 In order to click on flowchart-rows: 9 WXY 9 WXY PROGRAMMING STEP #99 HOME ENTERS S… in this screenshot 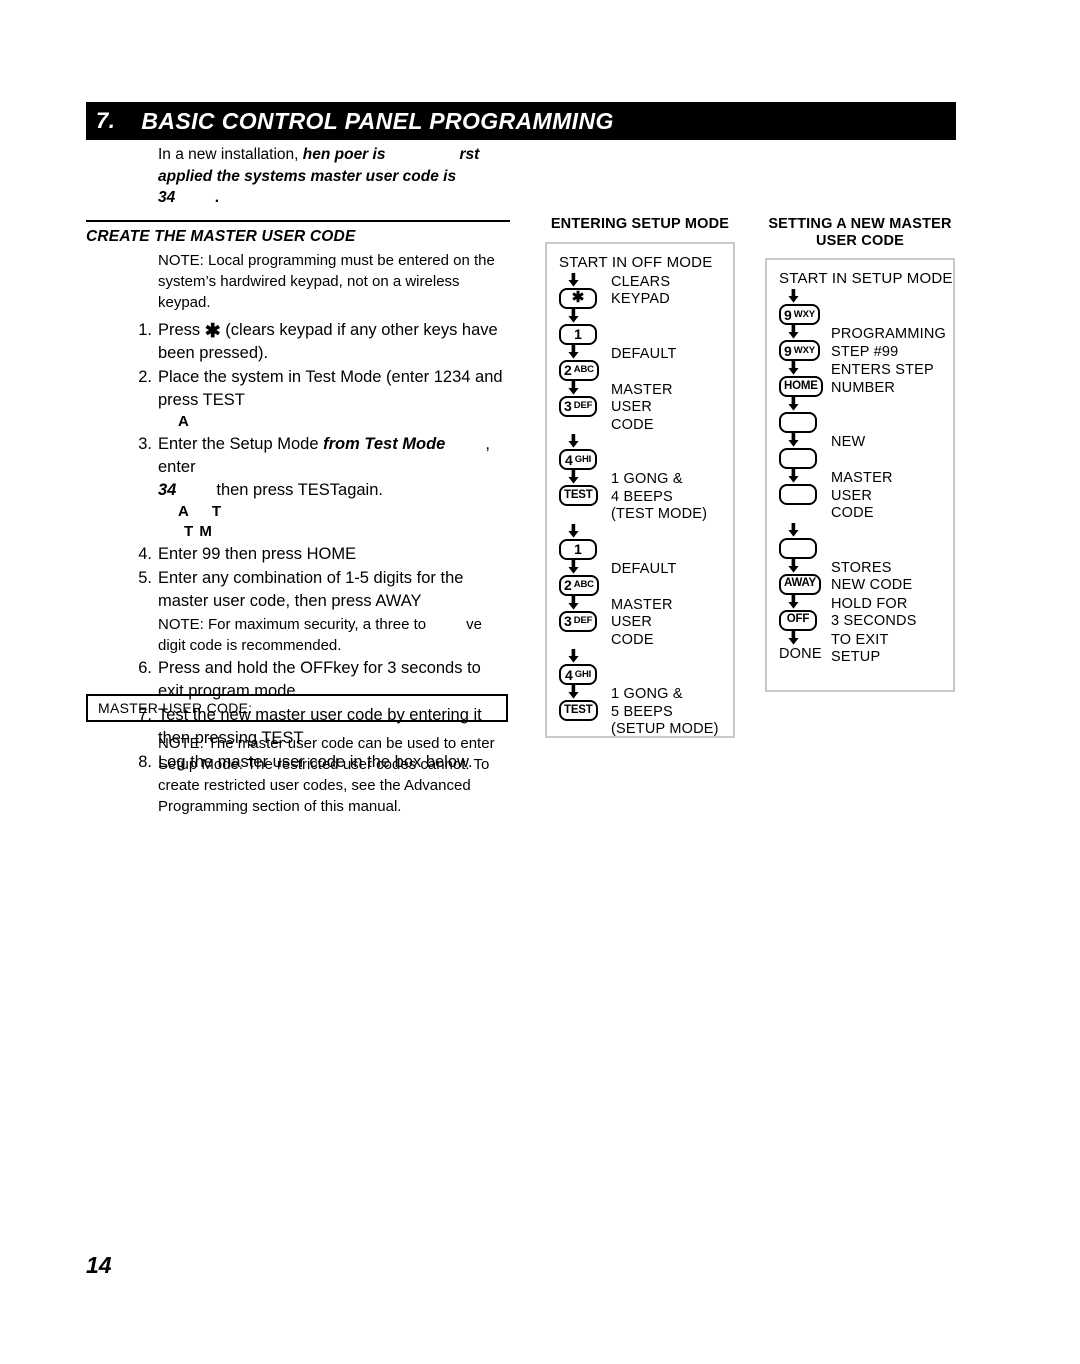, I will do `click(862, 478)`.